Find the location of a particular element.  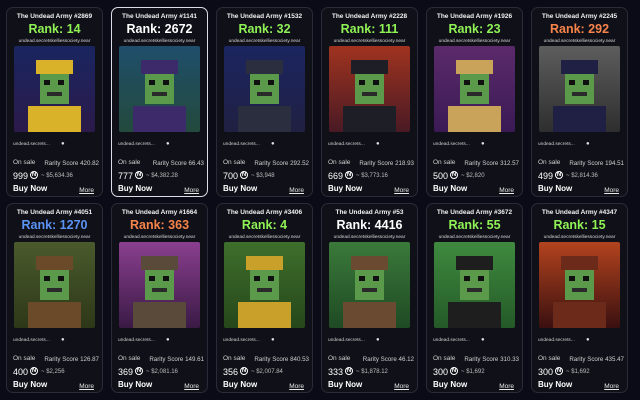

price-value: 400 is located at coordinates (21, 372).